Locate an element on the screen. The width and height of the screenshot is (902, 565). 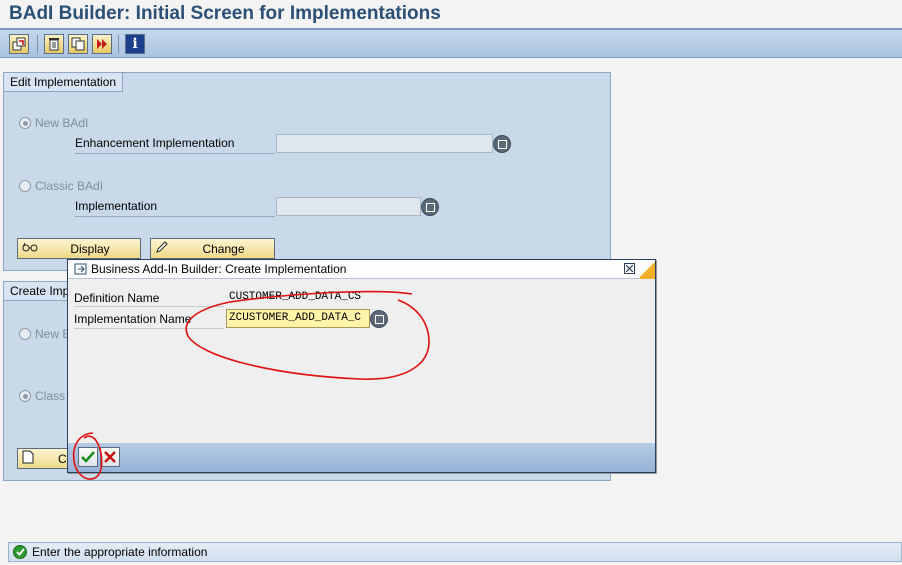
status-message: Enter the appropriate information is located at coordinates (120, 552).